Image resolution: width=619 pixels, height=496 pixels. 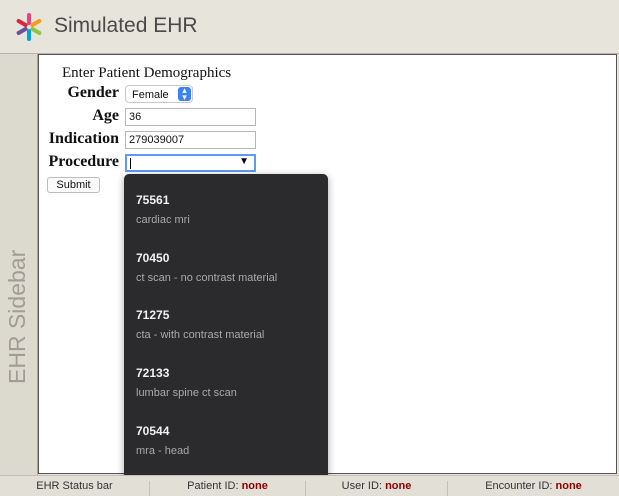 What do you see at coordinates (153, 315) in the screenshot?
I see `option-code: 71275` at bounding box center [153, 315].